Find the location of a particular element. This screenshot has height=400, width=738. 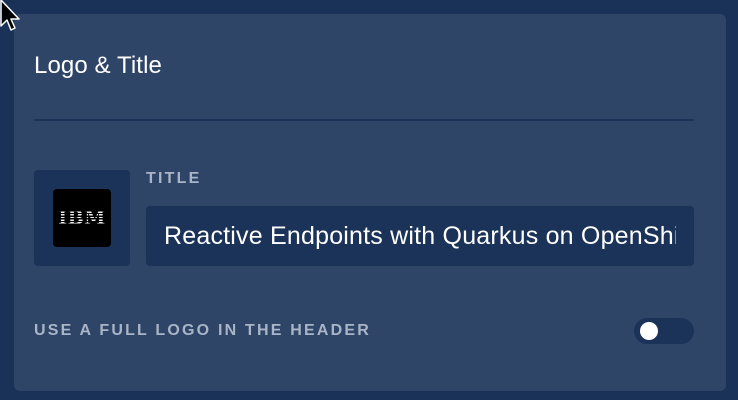

mouse-pointer-icon is located at coordinates (10, 15).